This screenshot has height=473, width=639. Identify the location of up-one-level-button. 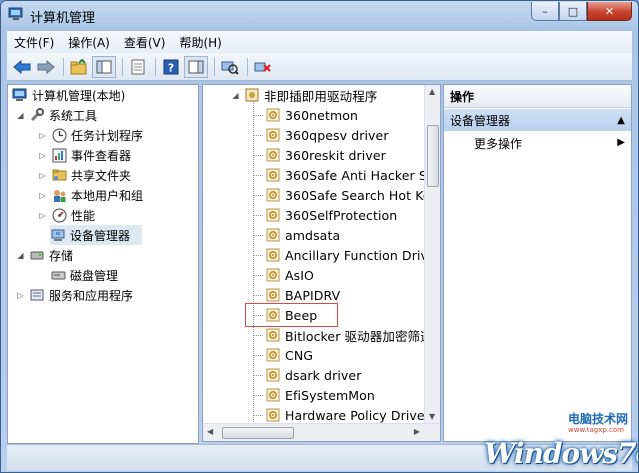
(79, 67).